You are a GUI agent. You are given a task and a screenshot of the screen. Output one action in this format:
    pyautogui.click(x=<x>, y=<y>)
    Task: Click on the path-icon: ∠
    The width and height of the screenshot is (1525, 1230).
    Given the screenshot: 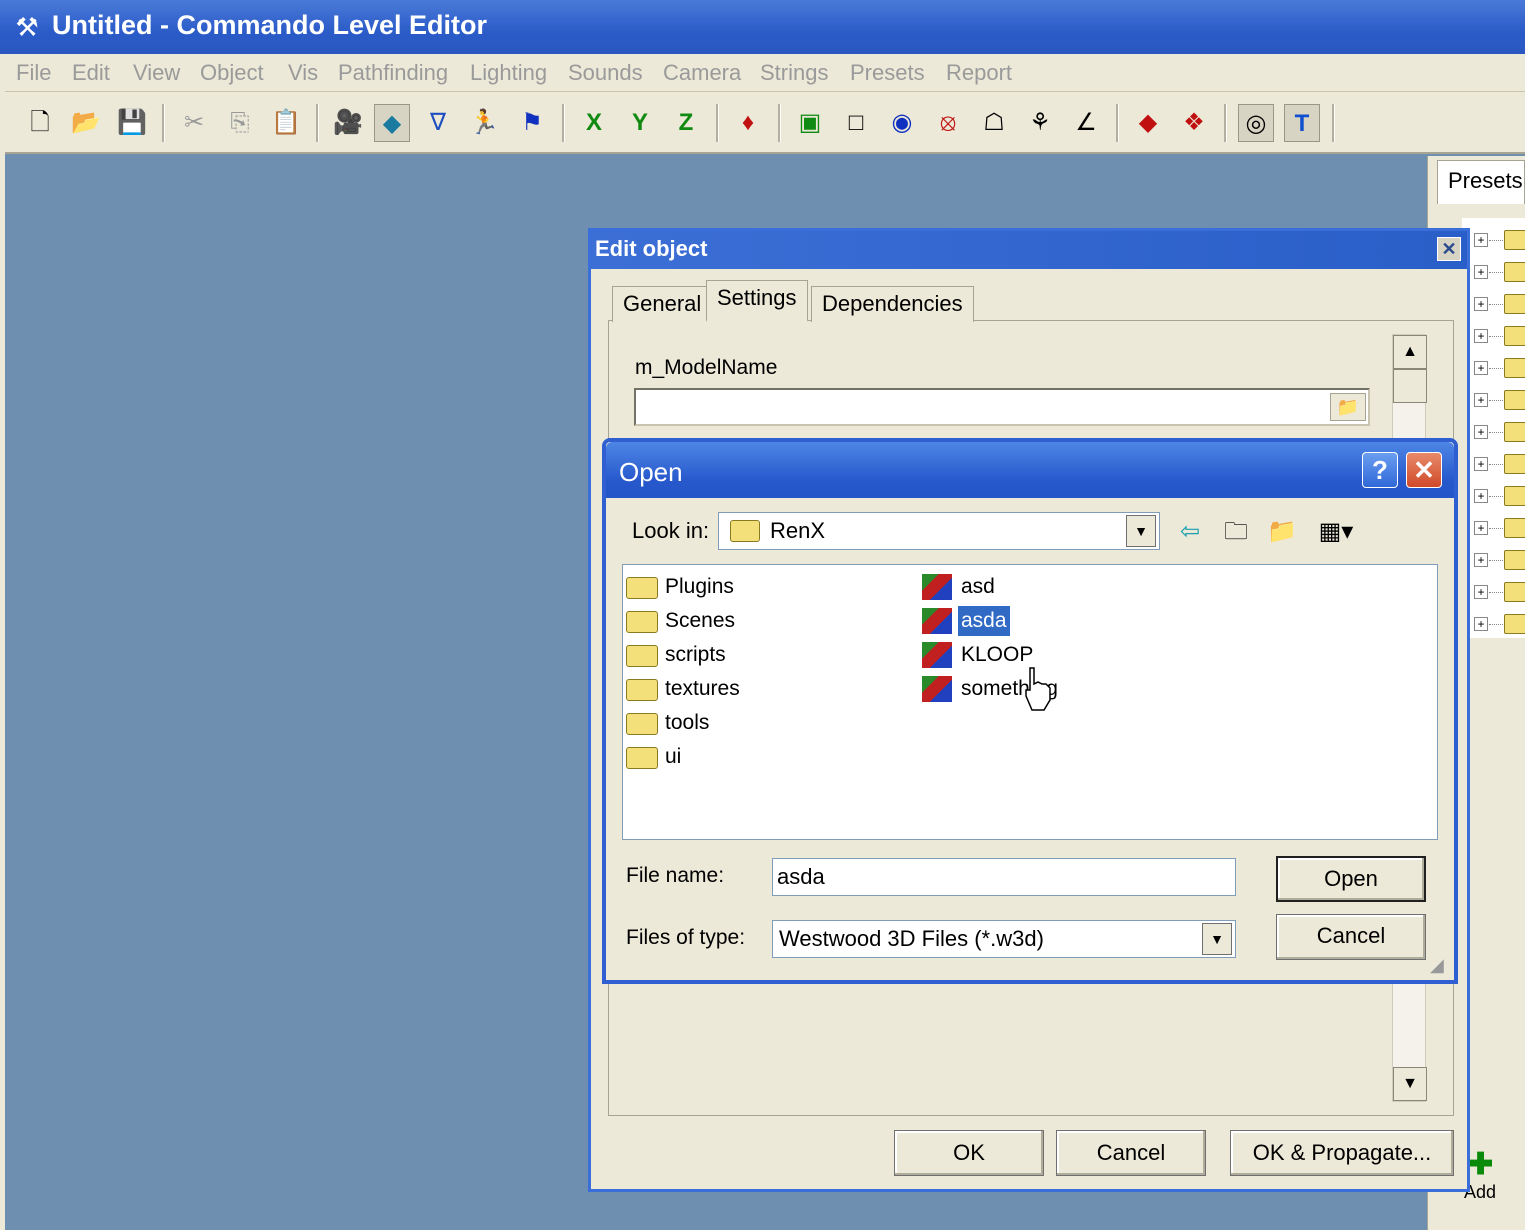 What is the action you would take?
    pyautogui.click(x=1086, y=123)
    